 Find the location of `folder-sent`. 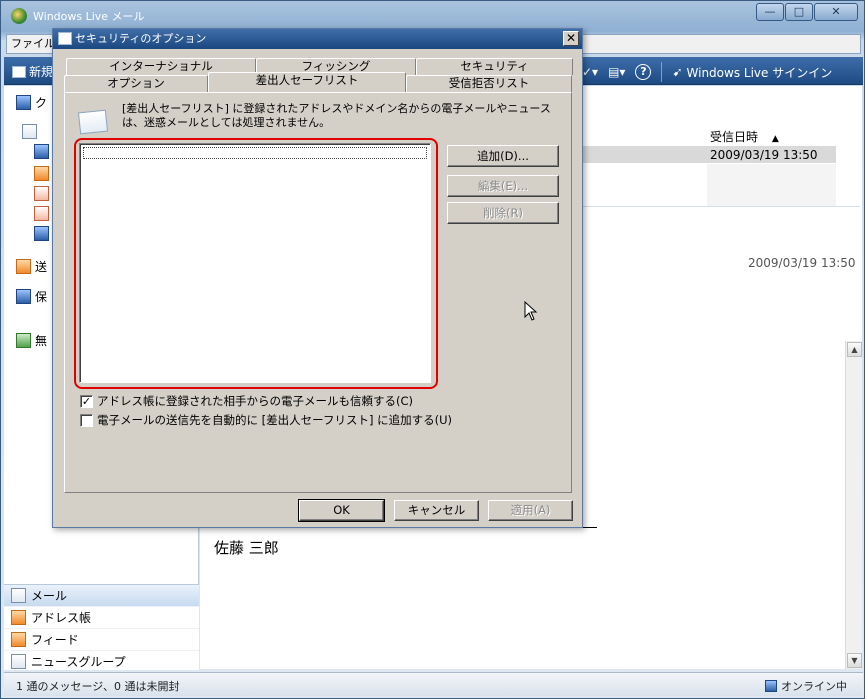

folder-sent is located at coordinates (41, 193).